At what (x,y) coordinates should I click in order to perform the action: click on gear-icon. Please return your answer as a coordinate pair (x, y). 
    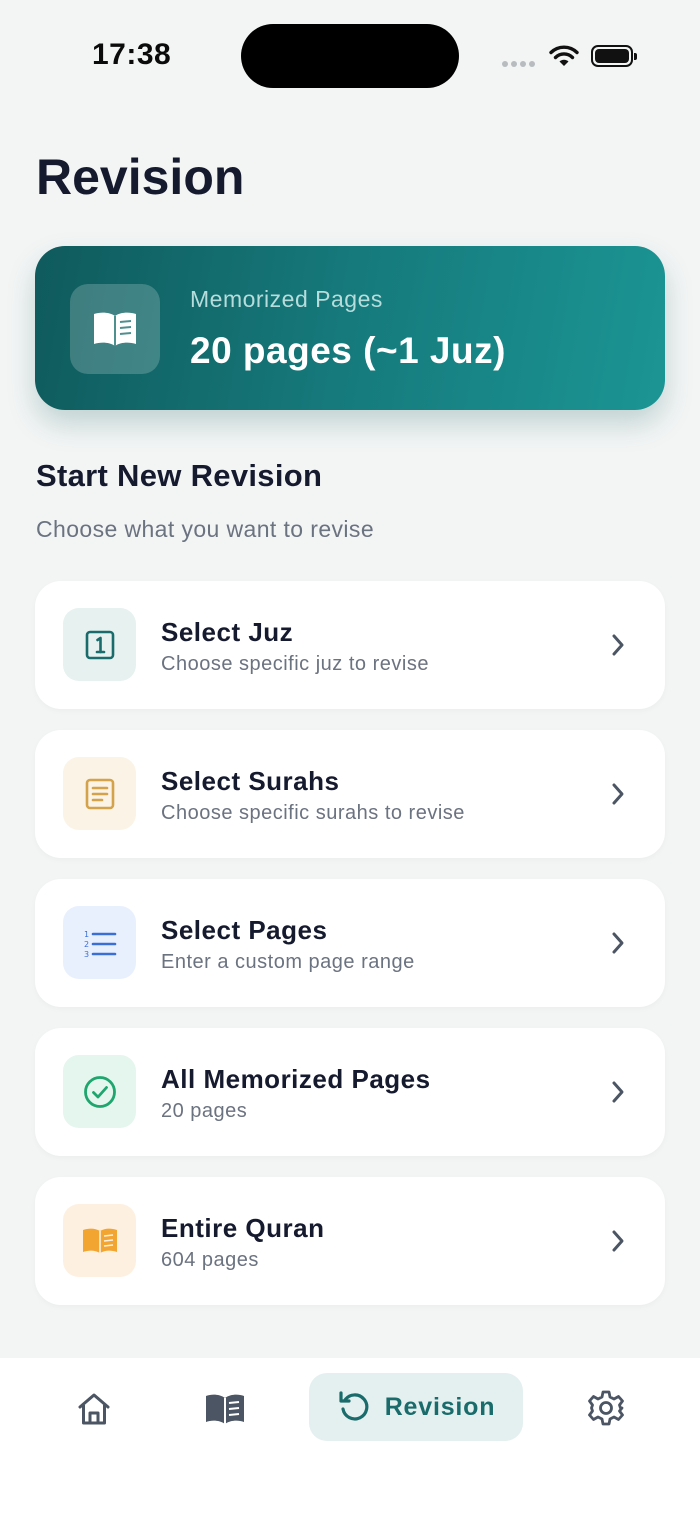
    Looking at the image, I should click on (606, 1408).